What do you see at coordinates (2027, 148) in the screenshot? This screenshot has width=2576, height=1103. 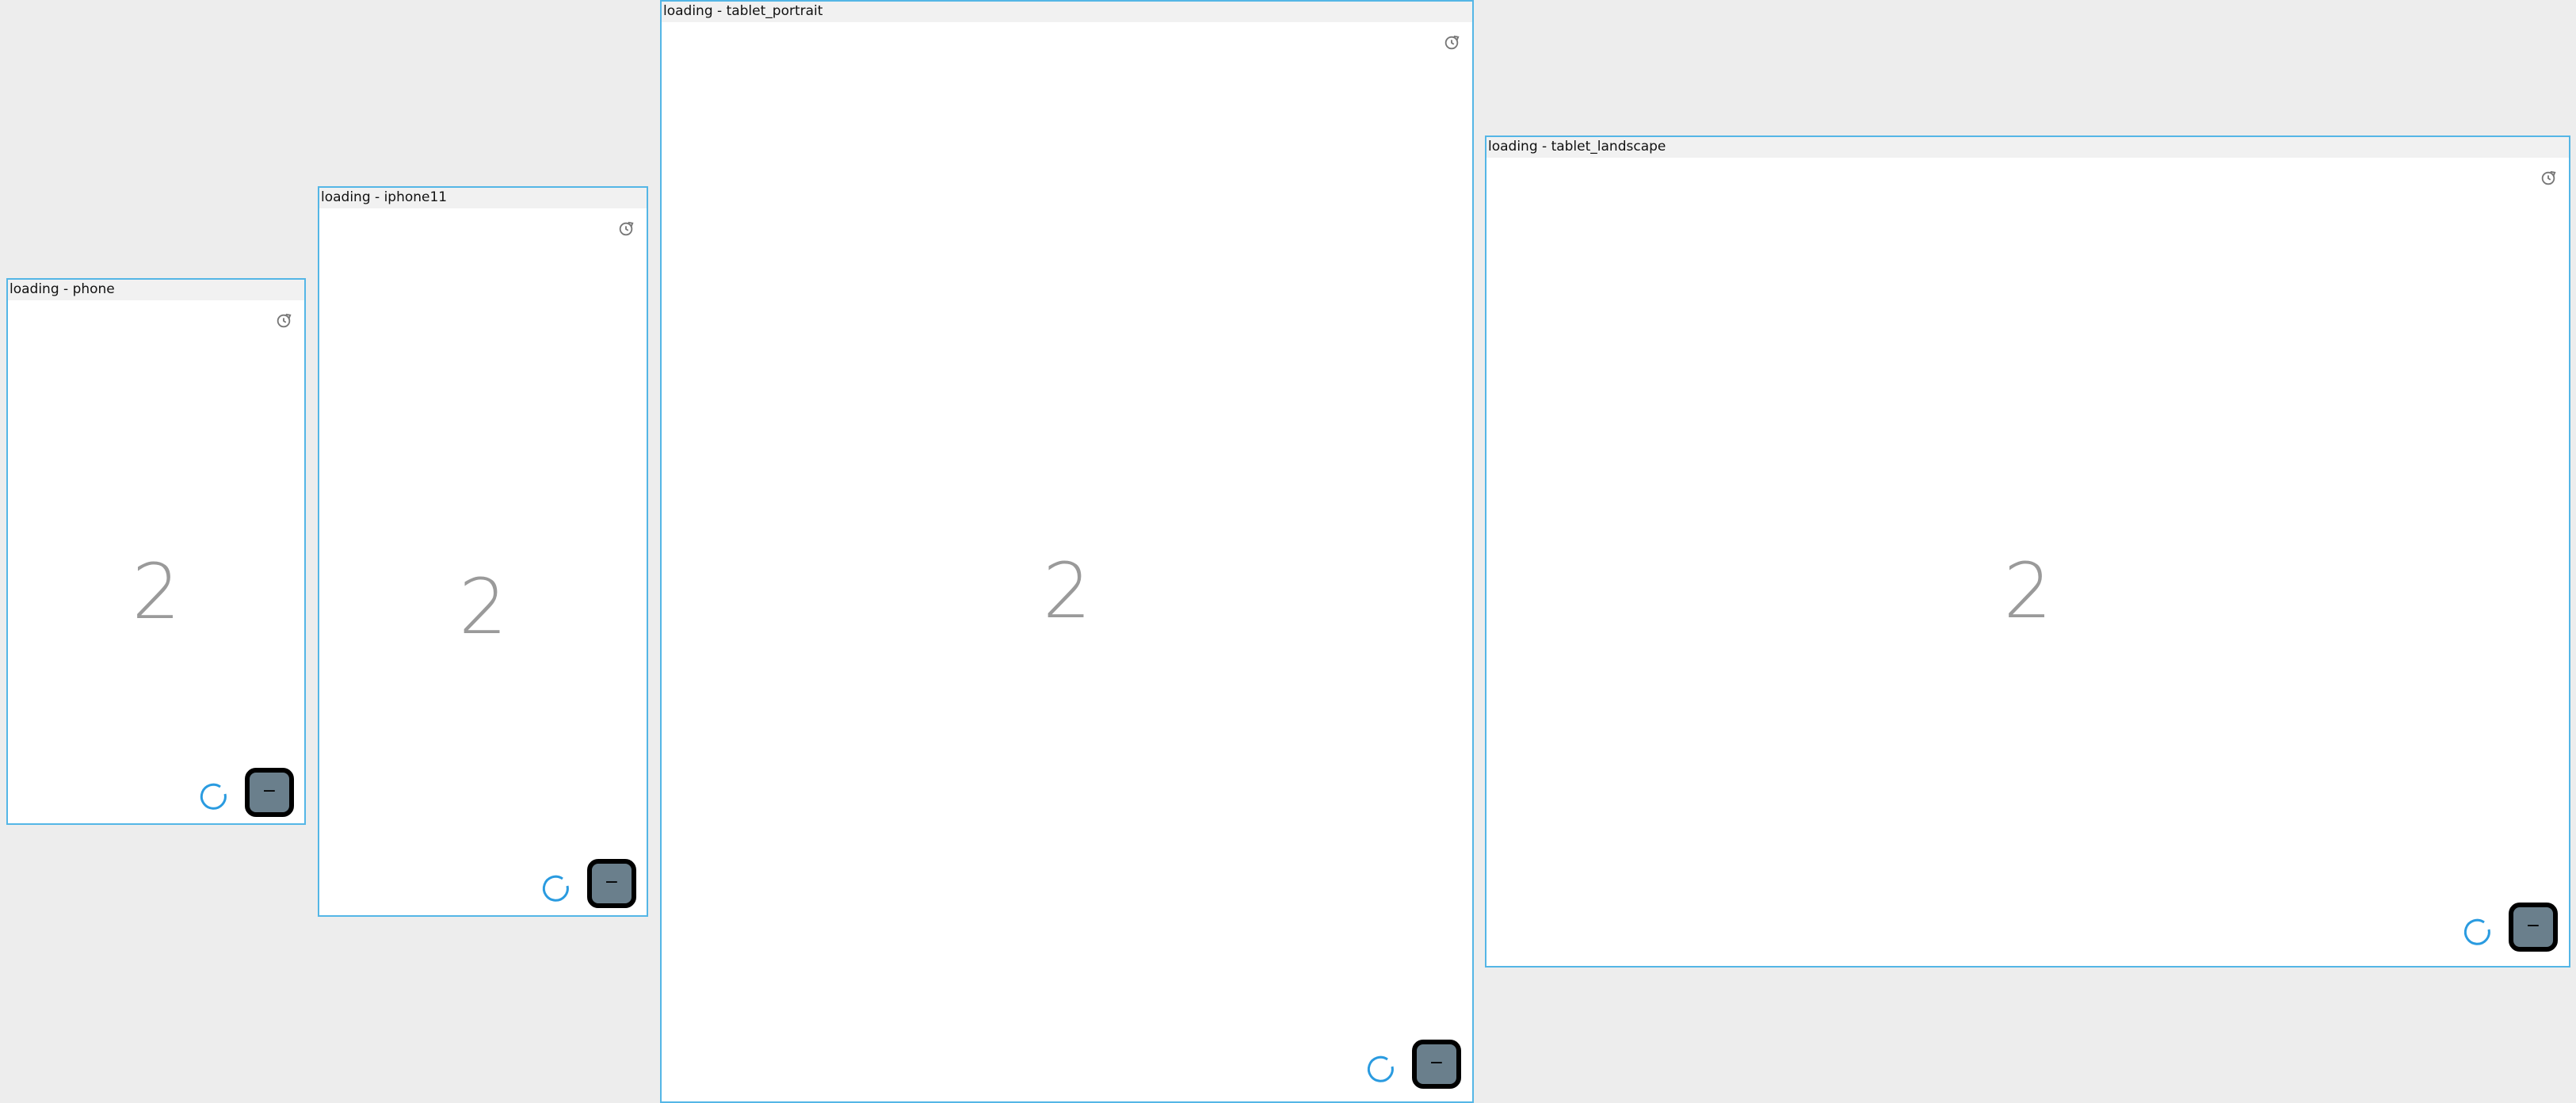 I see `frame-title: loading - tablet_landscape` at bounding box center [2027, 148].